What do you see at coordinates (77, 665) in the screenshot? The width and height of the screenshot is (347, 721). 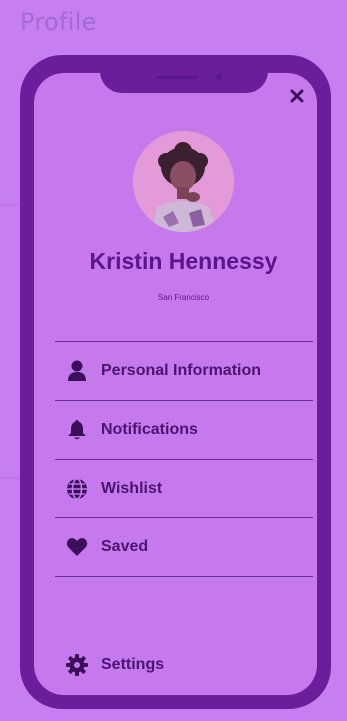 I see `gear-icon` at bounding box center [77, 665].